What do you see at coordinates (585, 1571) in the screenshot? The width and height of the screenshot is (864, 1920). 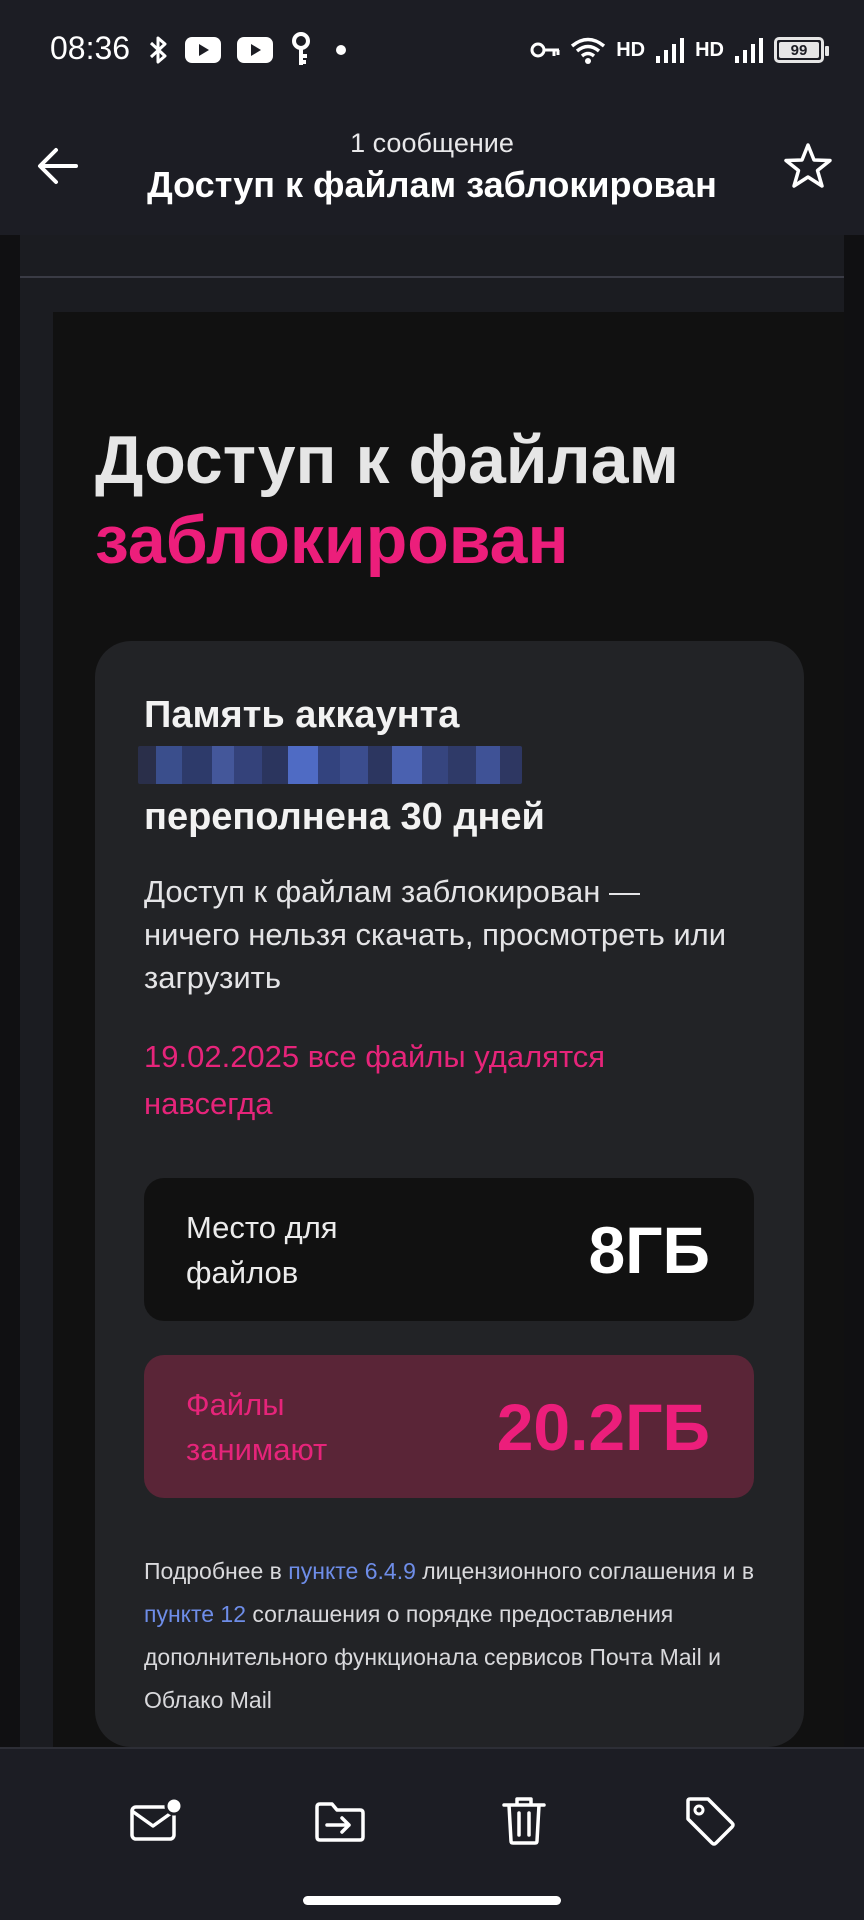 I see `footnote-text: лицензионного соглашения и в` at bounding box center [585, 1571].